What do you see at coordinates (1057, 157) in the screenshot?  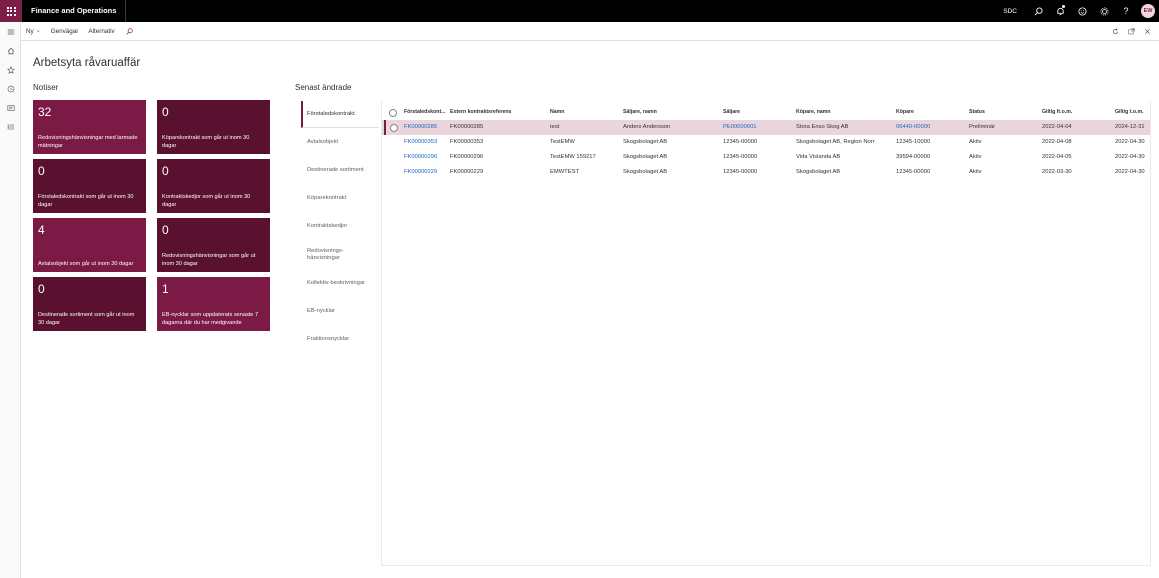 I see `cell-valid-from: 2022-04-05` at bounding box center [1057, 157].